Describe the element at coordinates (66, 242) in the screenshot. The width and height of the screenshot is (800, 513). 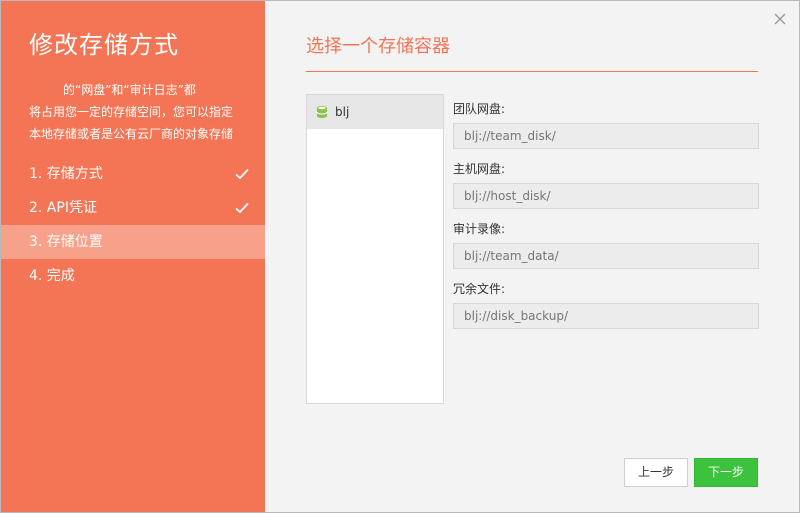
I see `step-label: 3. 存储位置` at that location.